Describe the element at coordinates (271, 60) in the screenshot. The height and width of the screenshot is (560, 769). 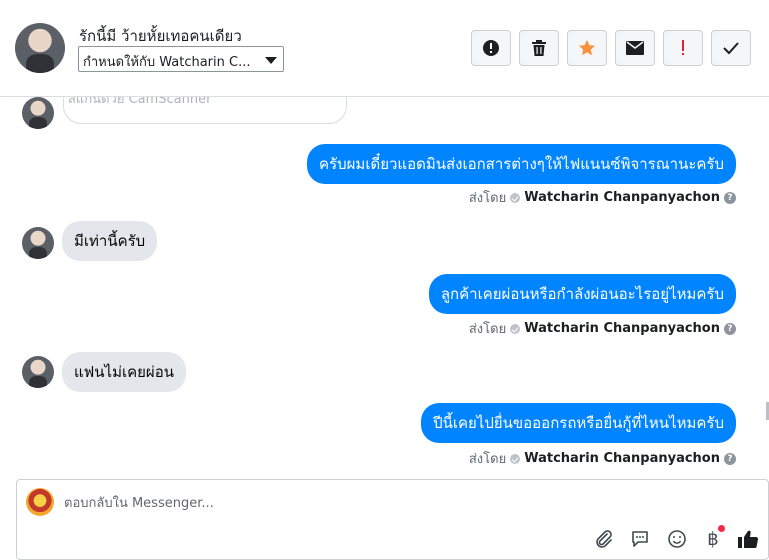
I see `caret-down-icon` at that location.